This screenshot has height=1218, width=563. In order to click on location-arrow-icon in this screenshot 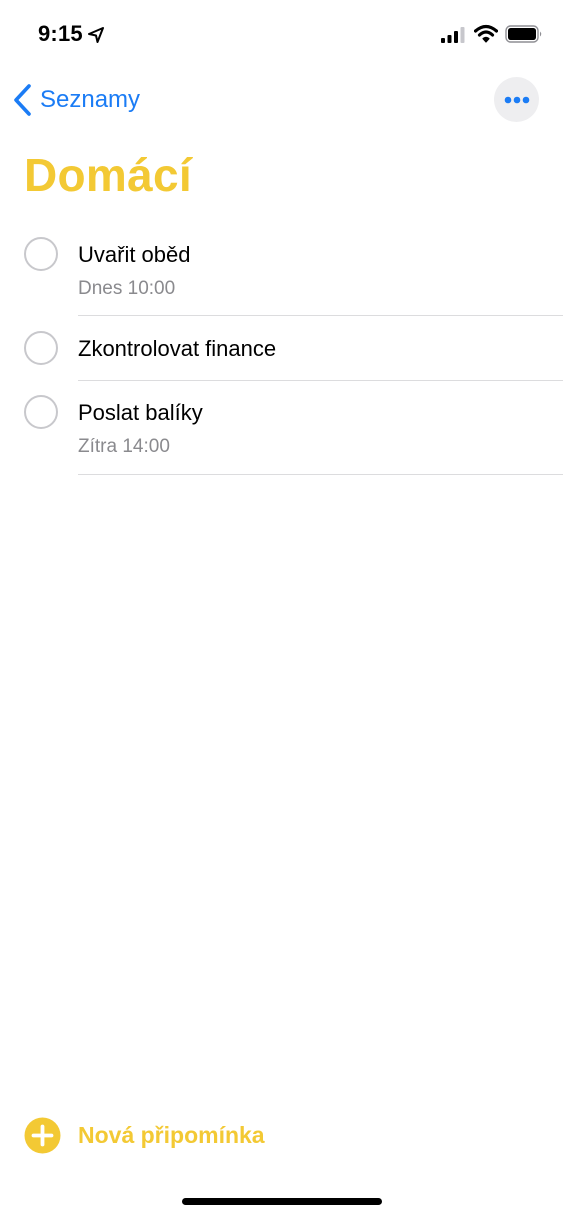, I will do `click(96, 35)`.